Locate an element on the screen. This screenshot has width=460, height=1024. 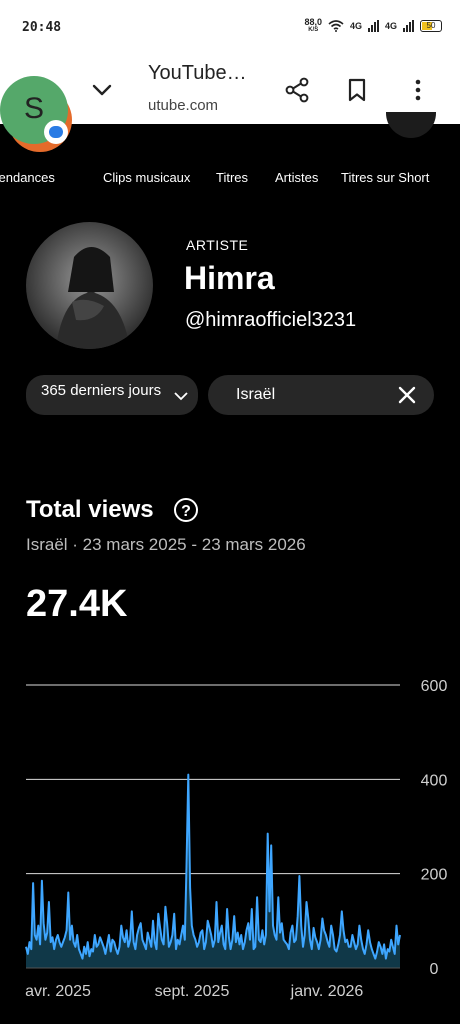
tab-clips-musicaux: Clips musicaux is located at coordinates (146, 177).